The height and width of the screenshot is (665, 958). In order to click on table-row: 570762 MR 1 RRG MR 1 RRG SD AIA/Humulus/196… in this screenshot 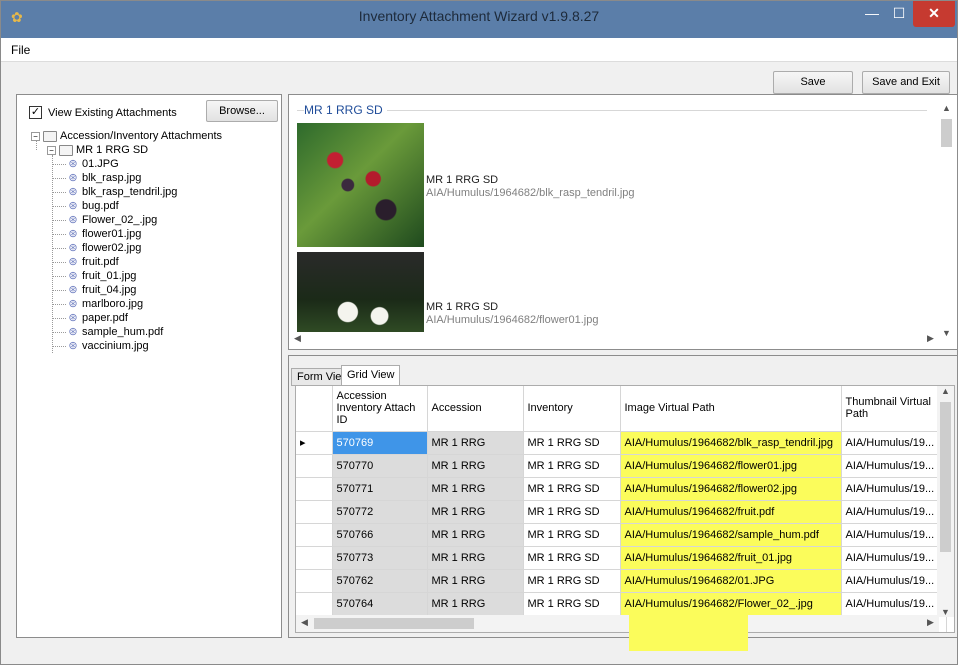, I will do `click(621, 581)`.